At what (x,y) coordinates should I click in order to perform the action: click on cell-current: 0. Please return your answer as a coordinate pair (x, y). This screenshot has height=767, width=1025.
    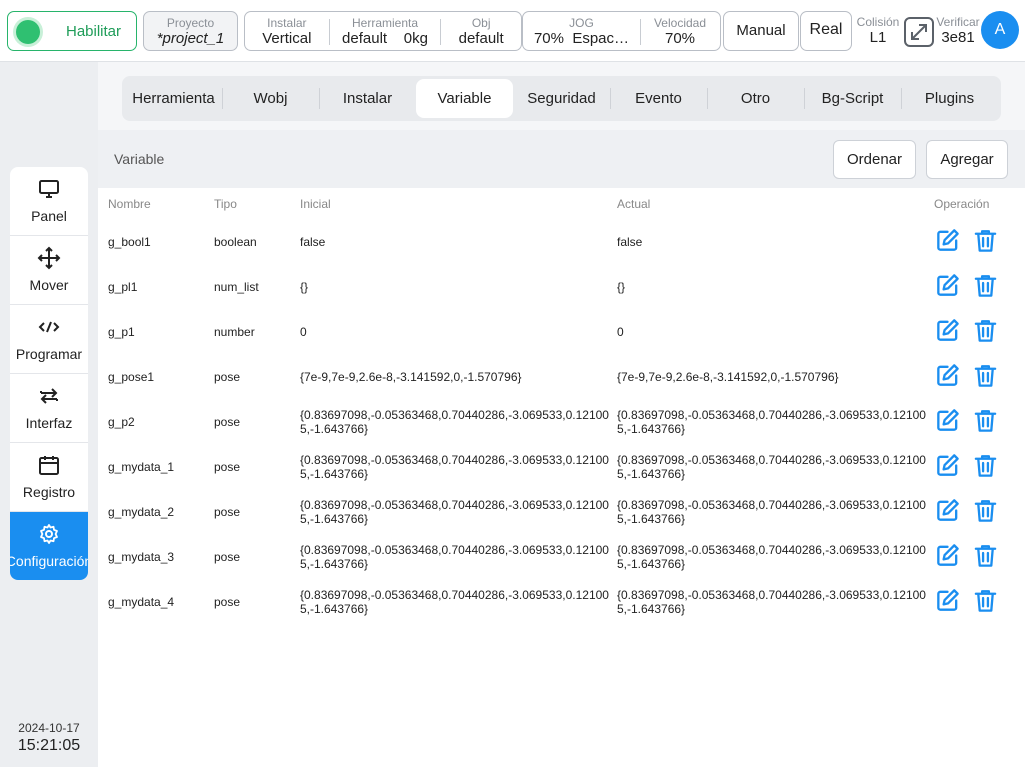
    Looking at the image, I should click on (620, 331).